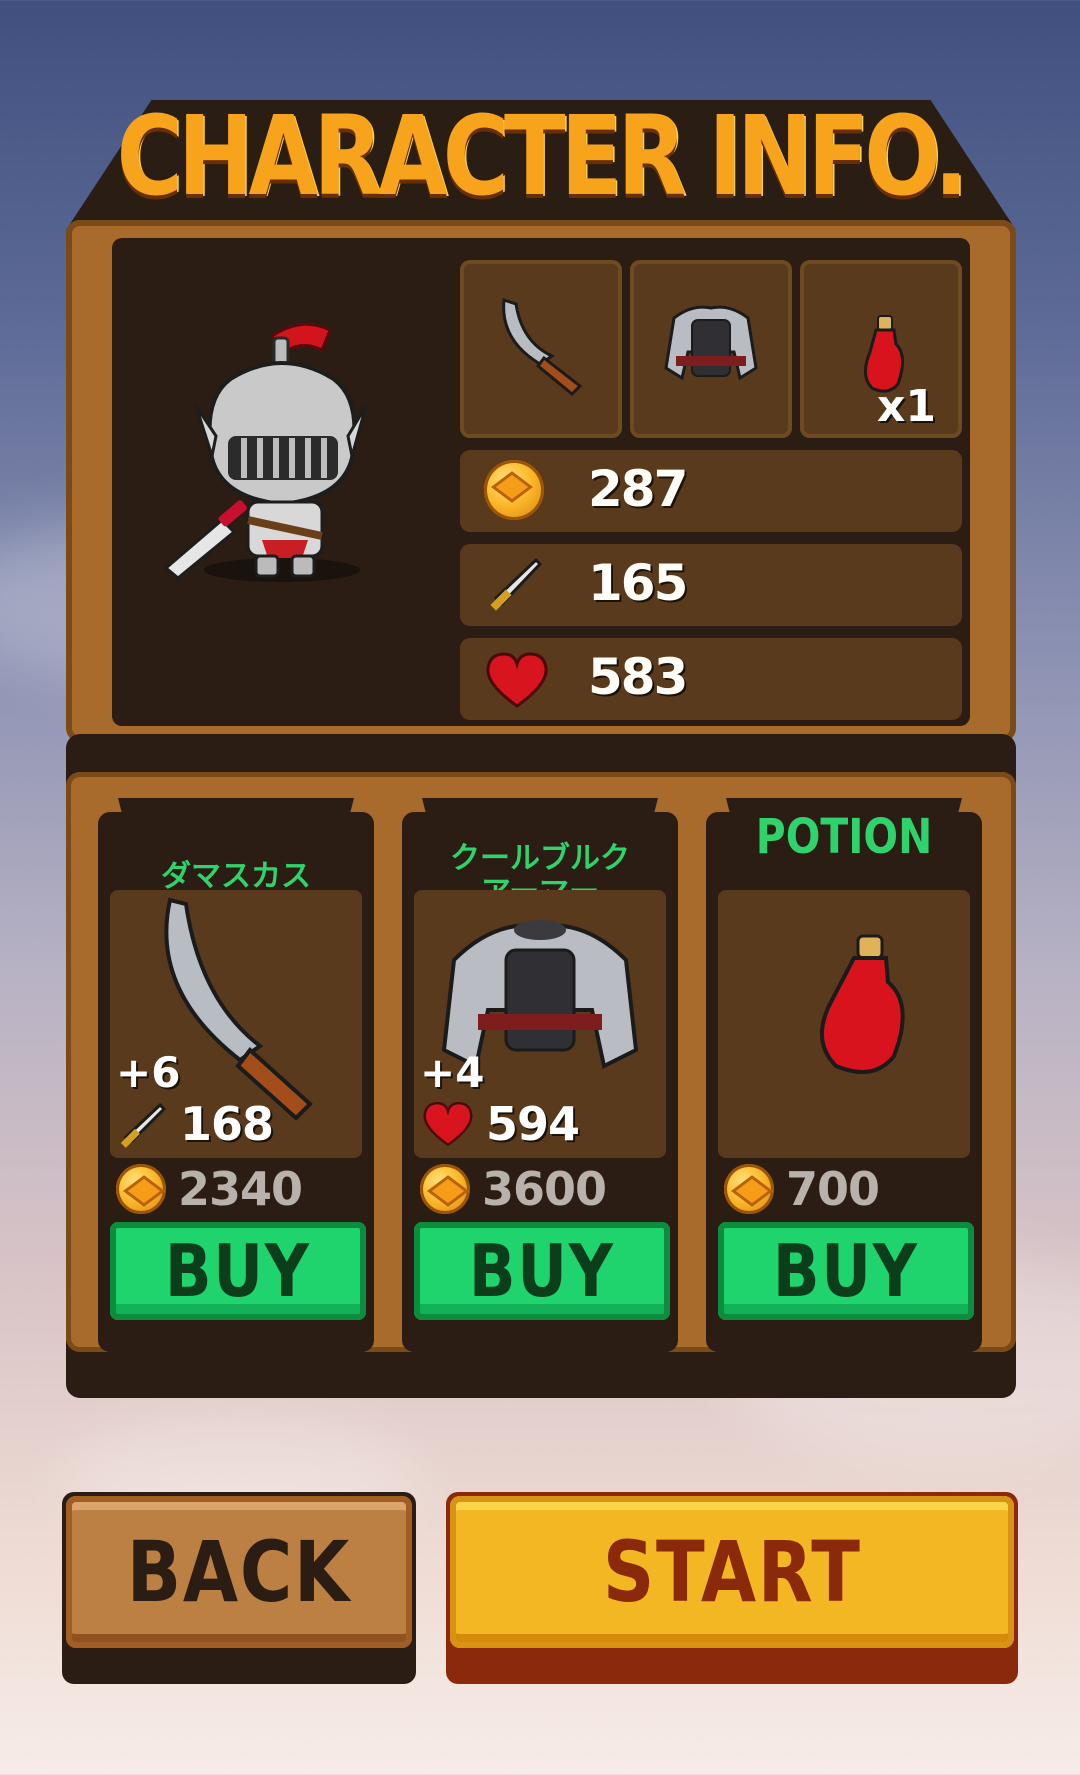 Image resolution: width=1080 pixels, height=1775 pixels. I want to click on health-value: 583, so click(638, 677).